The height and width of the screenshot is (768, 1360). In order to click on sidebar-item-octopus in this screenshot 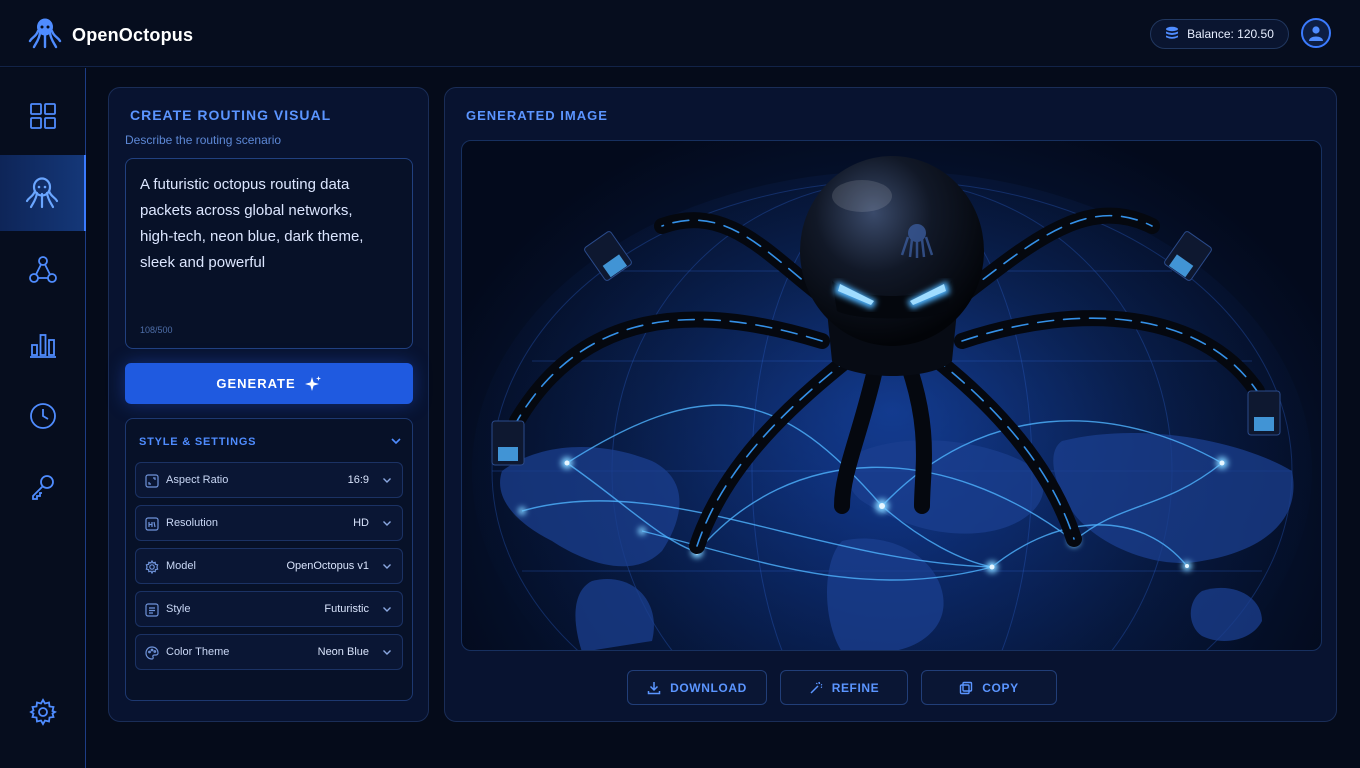, I will do `click(43, 193)`.